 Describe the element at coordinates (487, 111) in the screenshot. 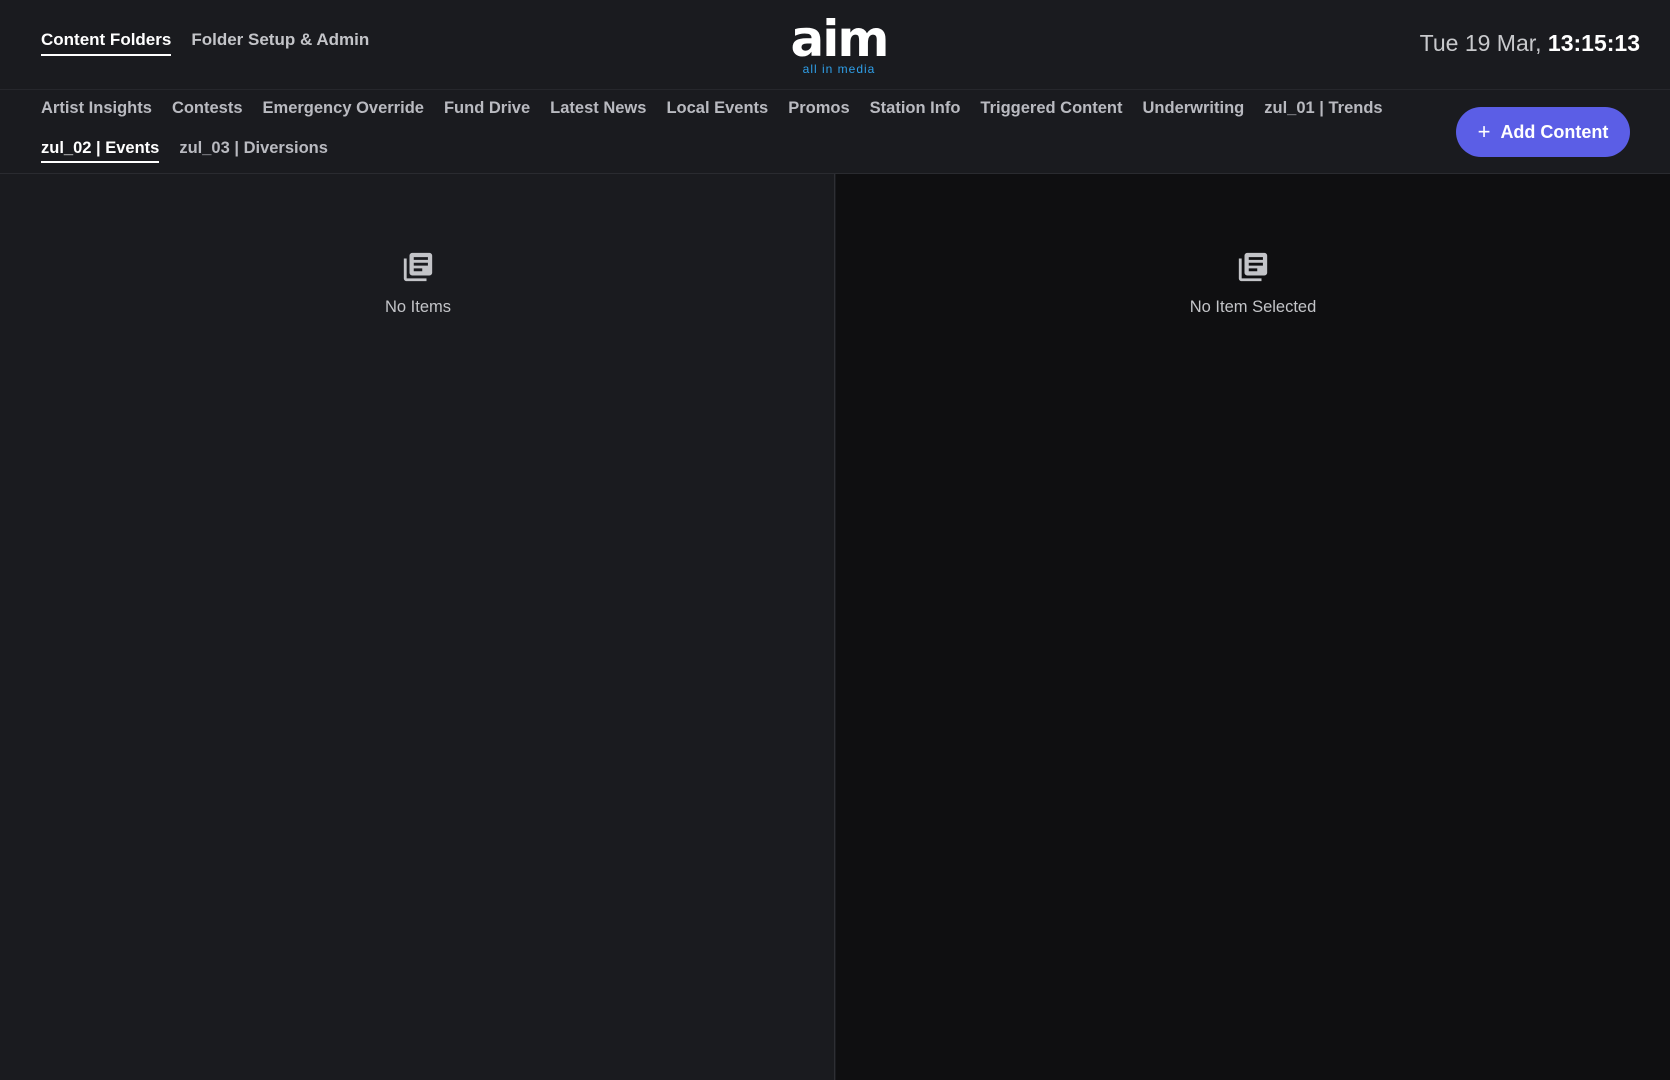

I see `folder-tab-fund-drive: Fund Drive` at that location.